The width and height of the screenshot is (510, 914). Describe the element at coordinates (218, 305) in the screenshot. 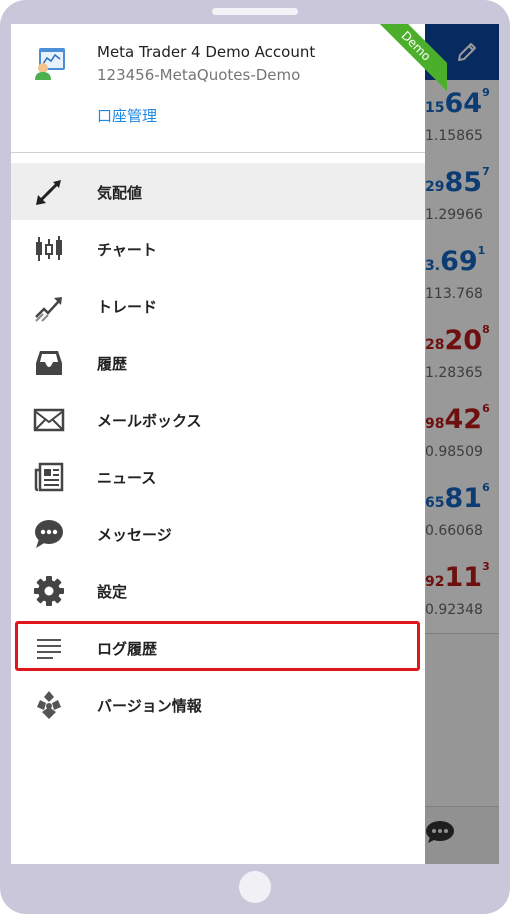

I see `menu-item-trade: トレード` at that location.